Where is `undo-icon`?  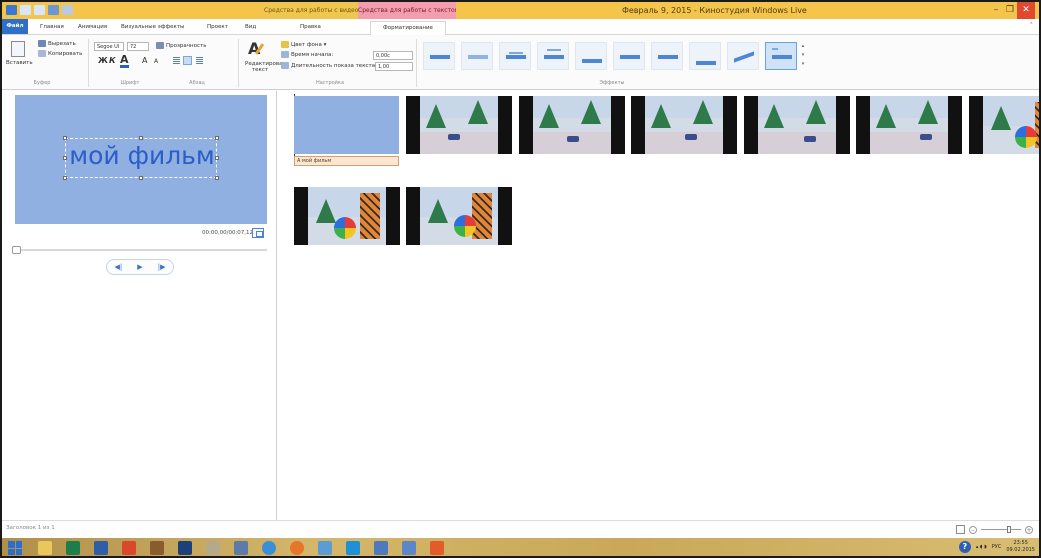 undo-icon is located at coordinates (25, 10).